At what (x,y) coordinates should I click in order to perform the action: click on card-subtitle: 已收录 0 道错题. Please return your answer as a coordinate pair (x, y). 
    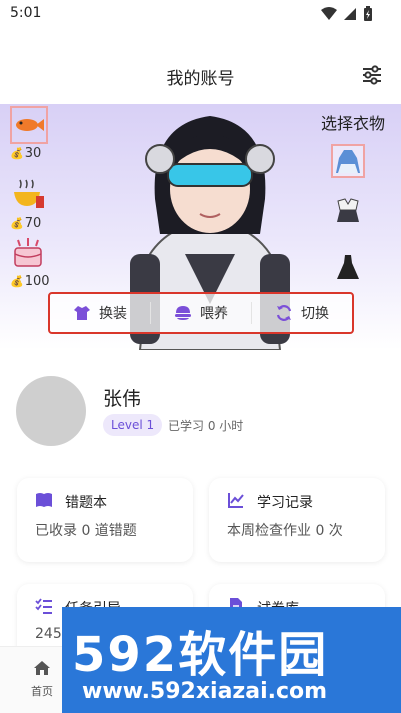
    Looking at the image, I should click on (86, 531).